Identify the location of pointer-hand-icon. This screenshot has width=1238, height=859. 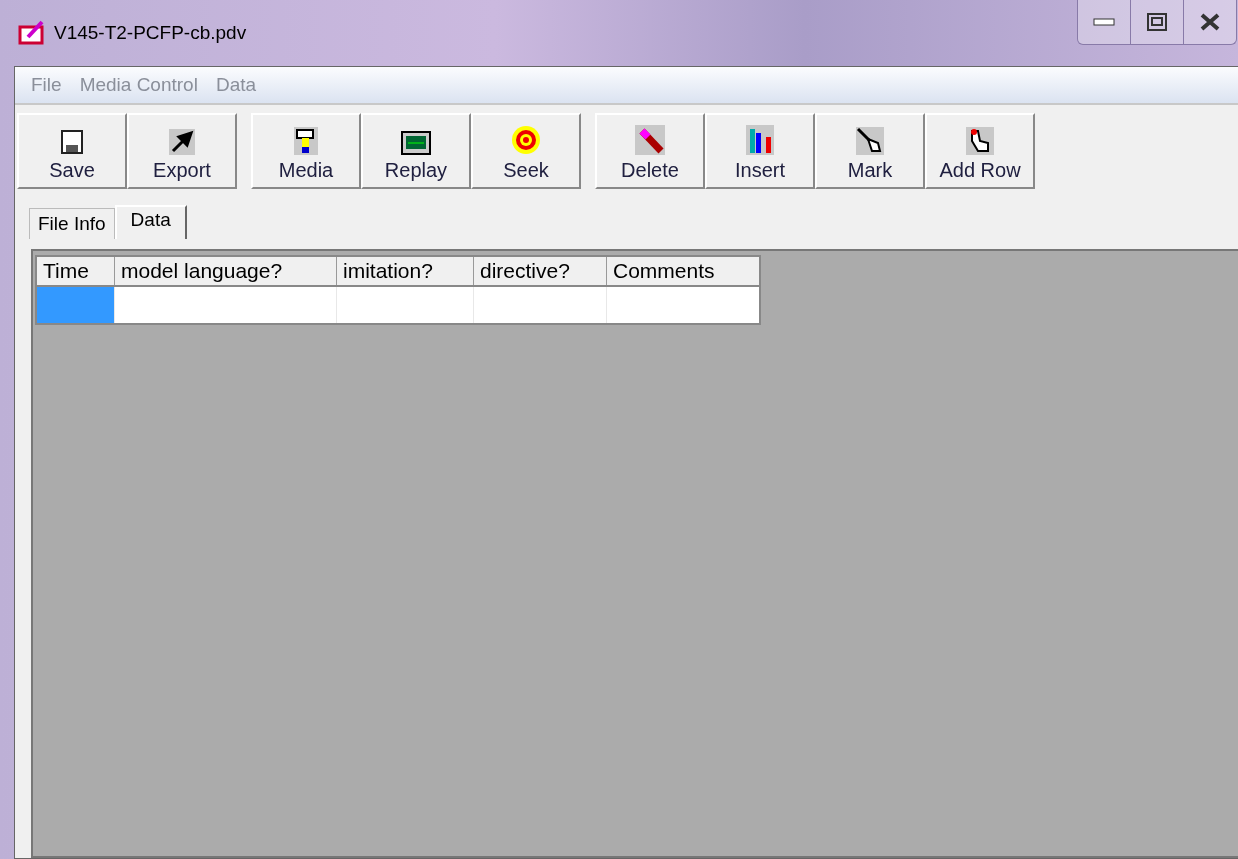
(870, 141).